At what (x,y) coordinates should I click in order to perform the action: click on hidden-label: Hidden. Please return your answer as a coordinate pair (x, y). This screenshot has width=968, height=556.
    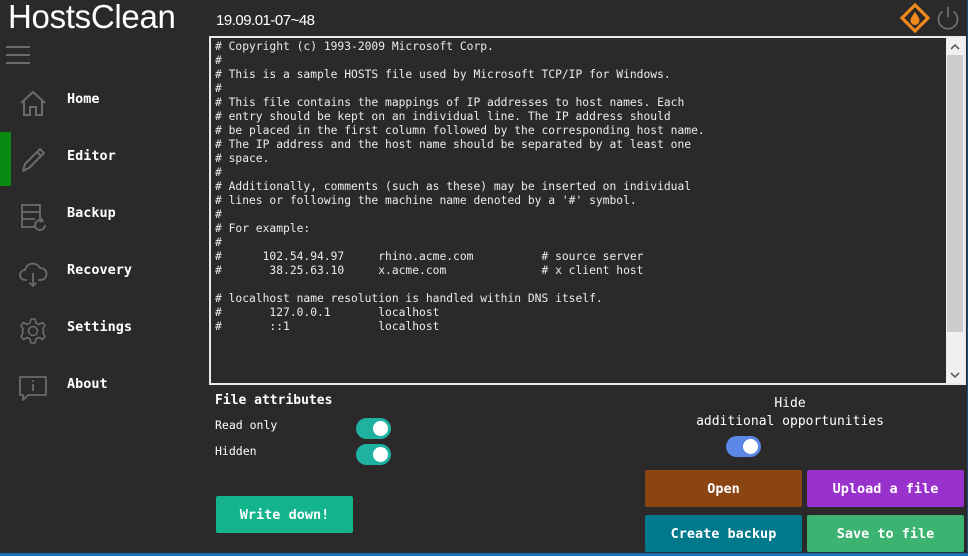
    Looking at the image, I should click on (236, 451).